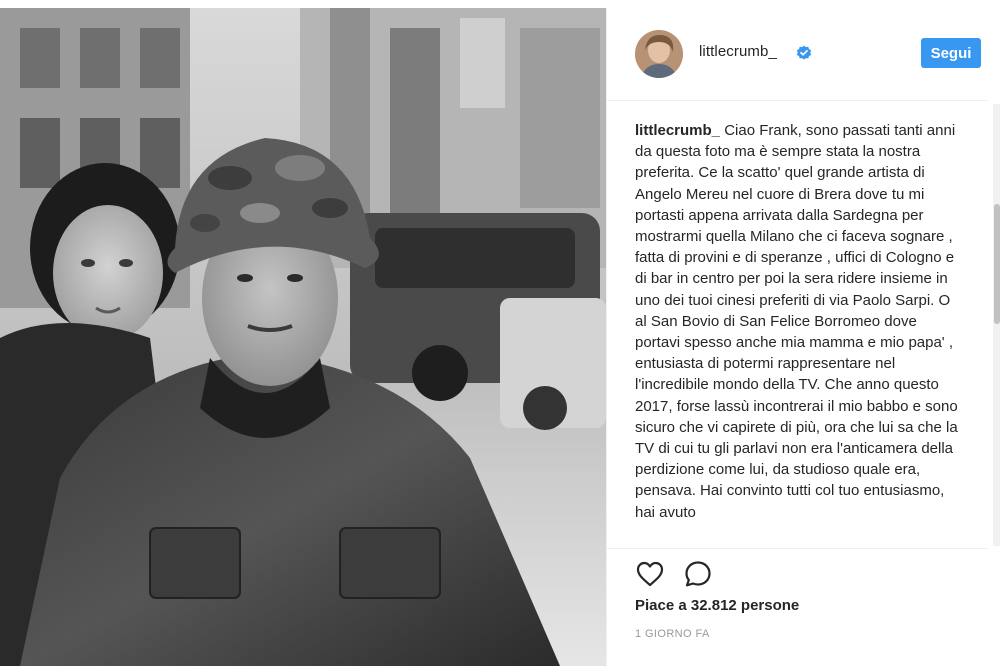  I want to click on heart-outline-icon, so click(650, 574).